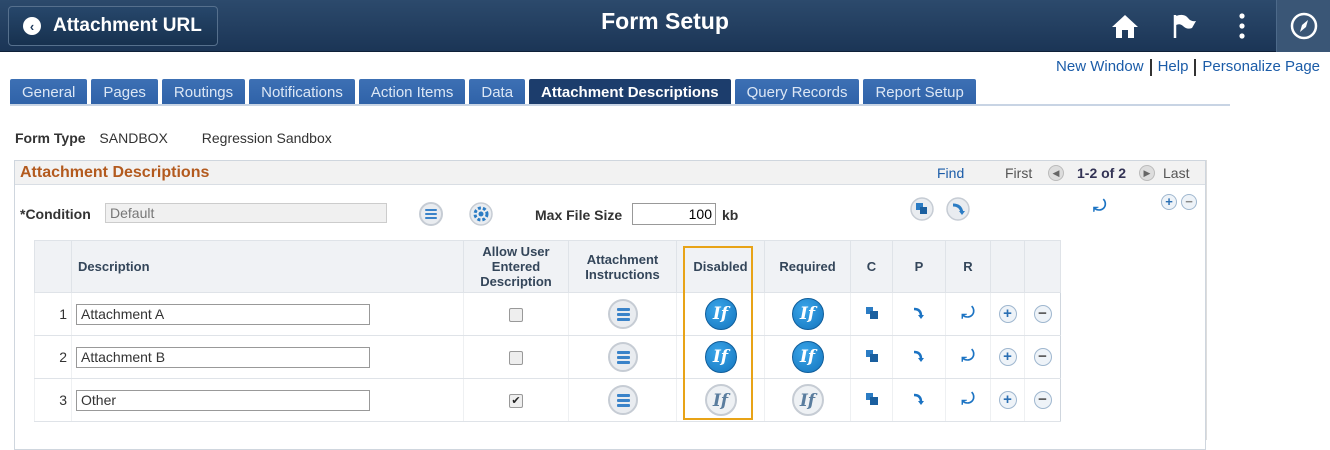  What do you see at coordinates (1189, 202) in the screenshot?
I see `remove-condition-icon: −` at bounding box center [1189, 202].